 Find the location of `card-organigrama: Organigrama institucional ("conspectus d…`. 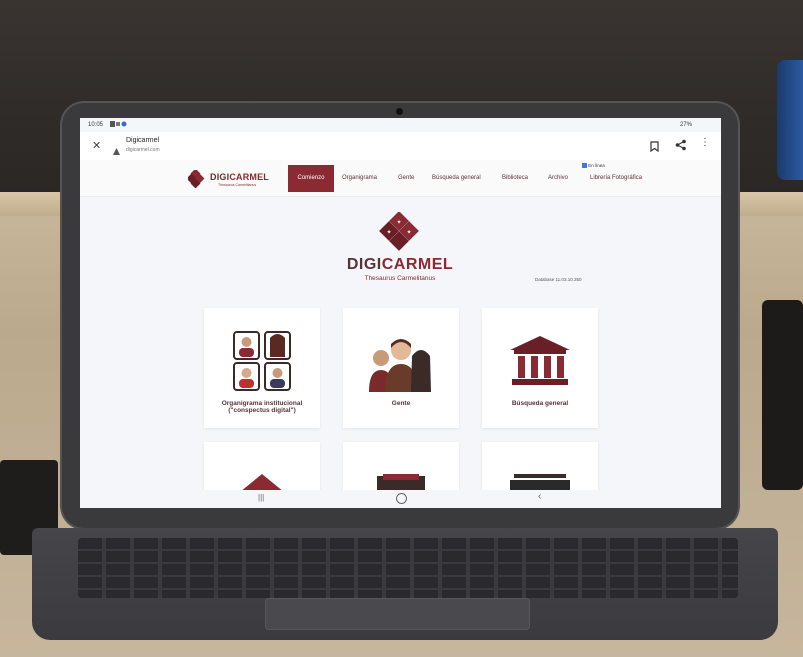

card-organigrama: Organigrama institucional ("conspectus d… is located at coordinates (262, 368).